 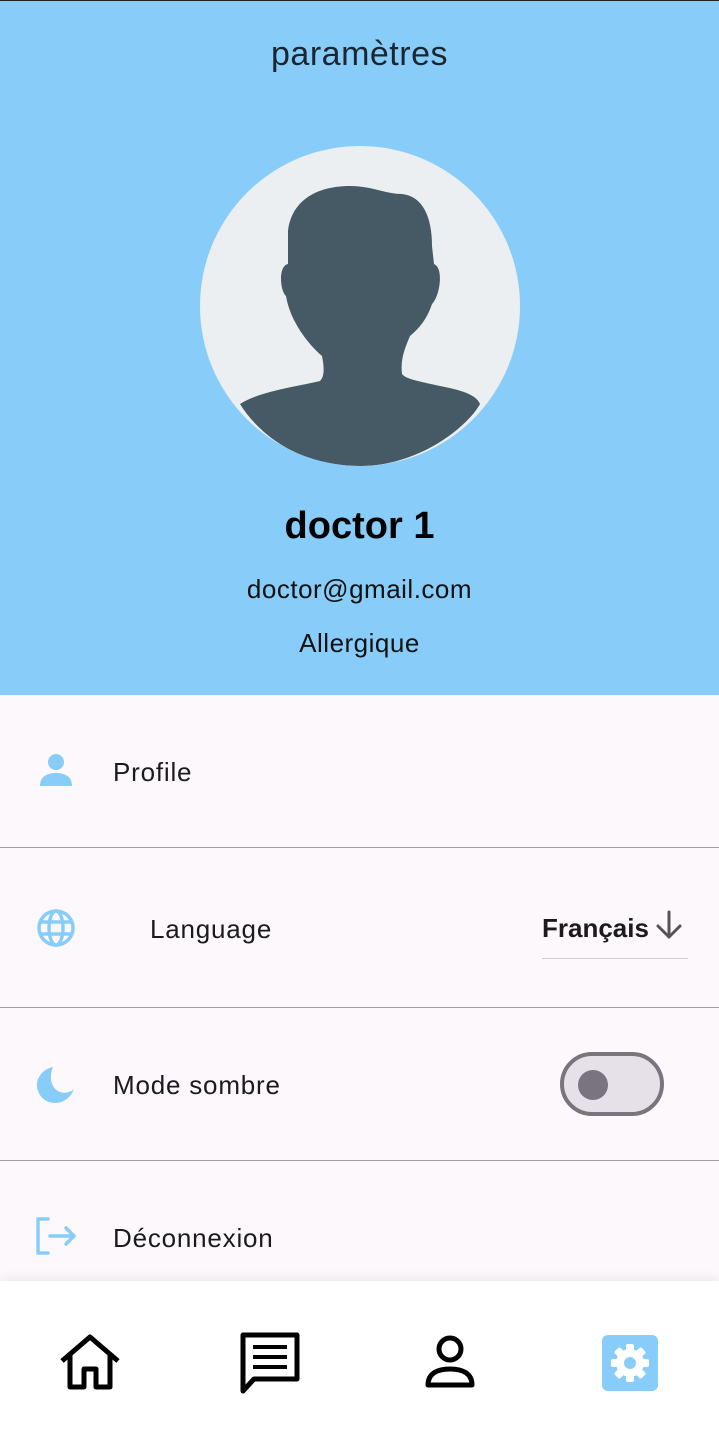 I want to click on profile-label: Profile, so click(x=153, y=772).